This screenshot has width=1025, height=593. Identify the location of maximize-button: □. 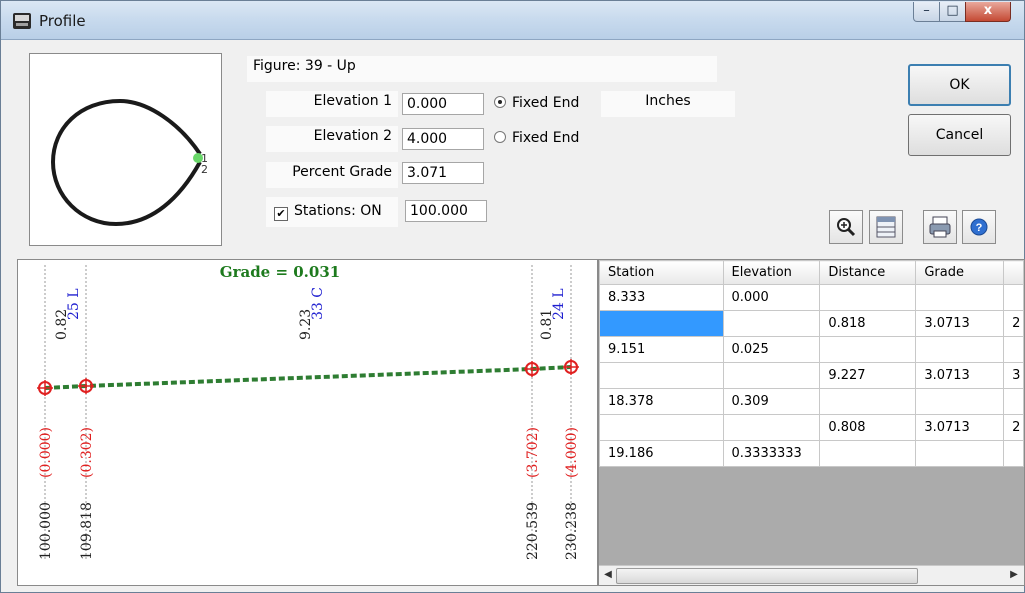
(952, 12).